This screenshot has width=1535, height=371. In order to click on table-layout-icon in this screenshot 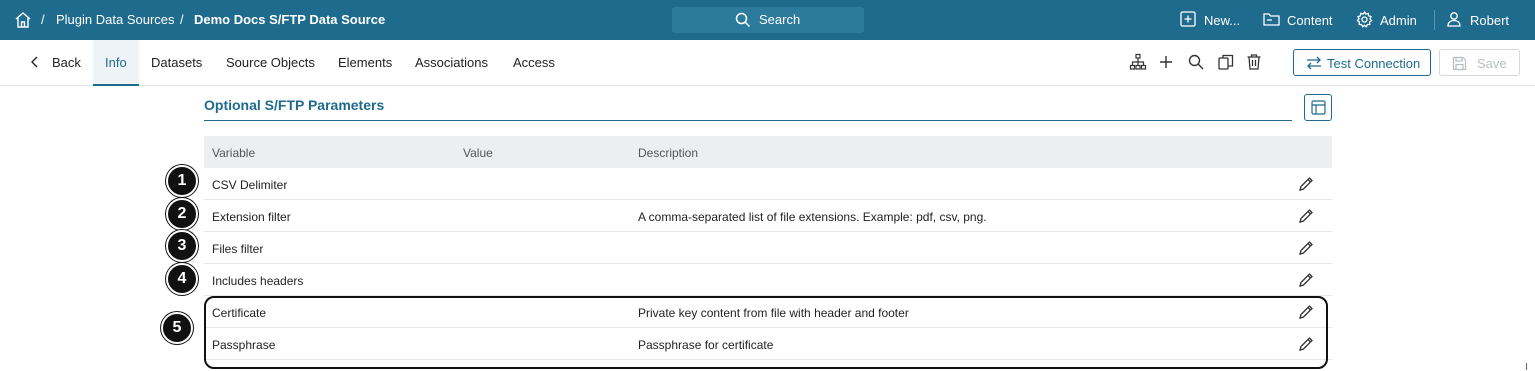, I will do `click(1318, 107)`.